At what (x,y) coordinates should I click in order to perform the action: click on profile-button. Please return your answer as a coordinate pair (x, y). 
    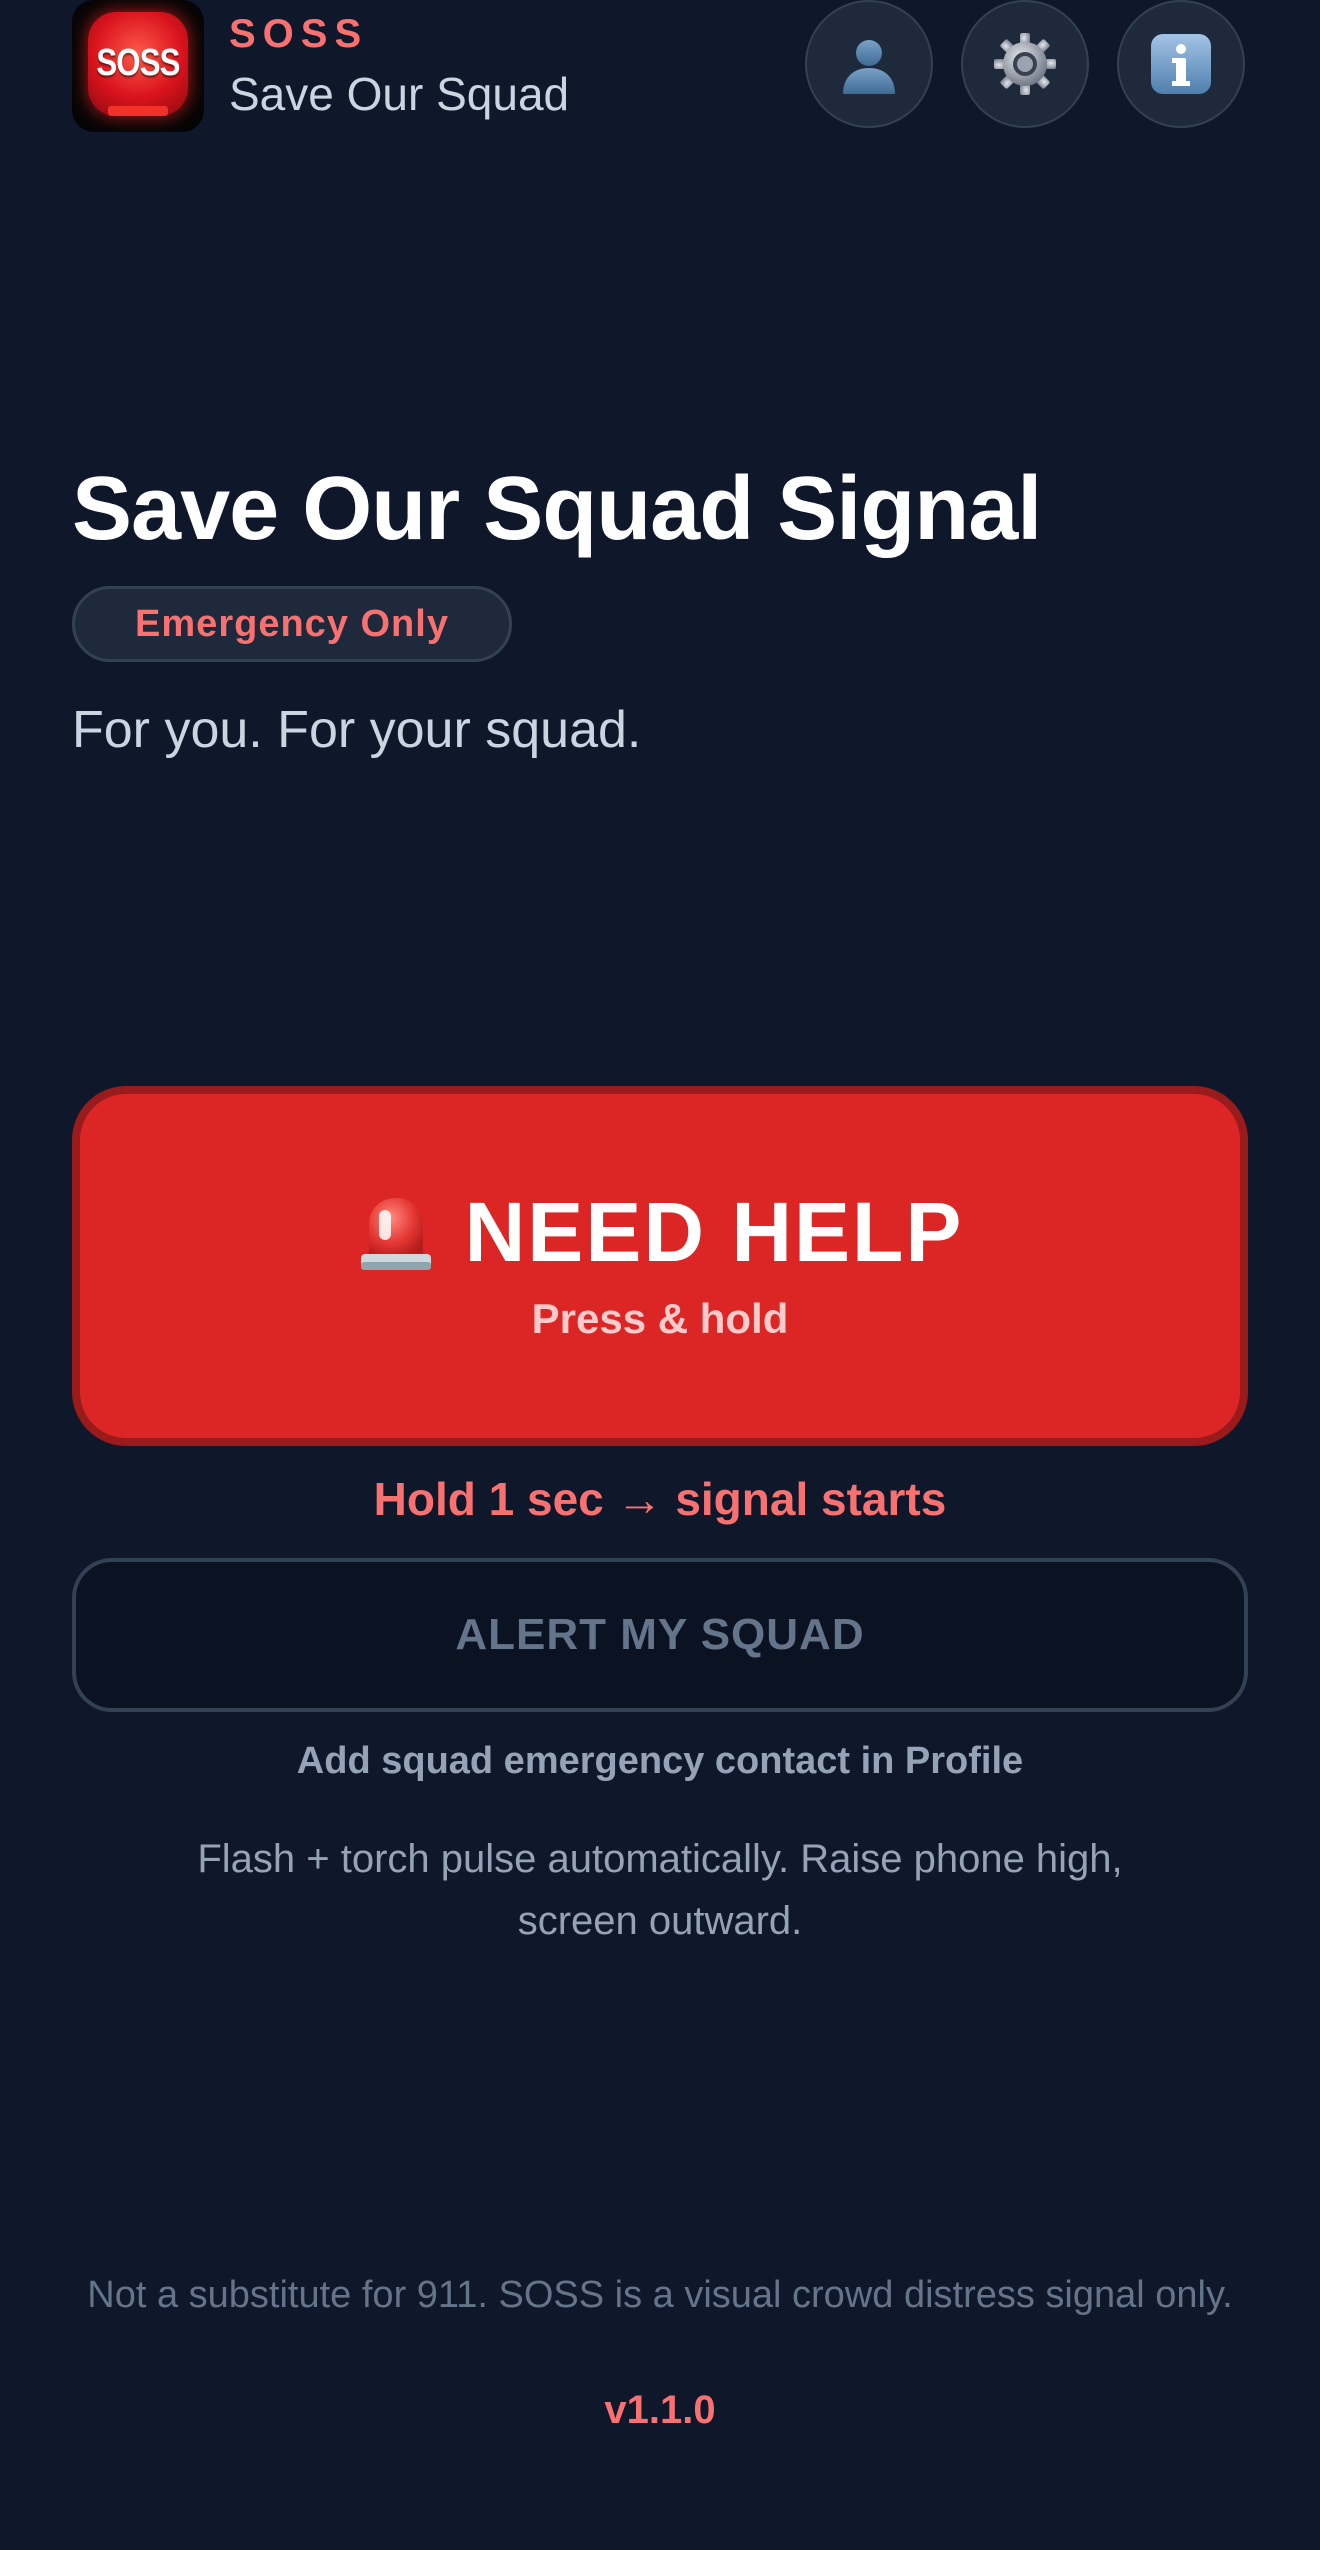
    Looking at the image, I should click on (869, 64).